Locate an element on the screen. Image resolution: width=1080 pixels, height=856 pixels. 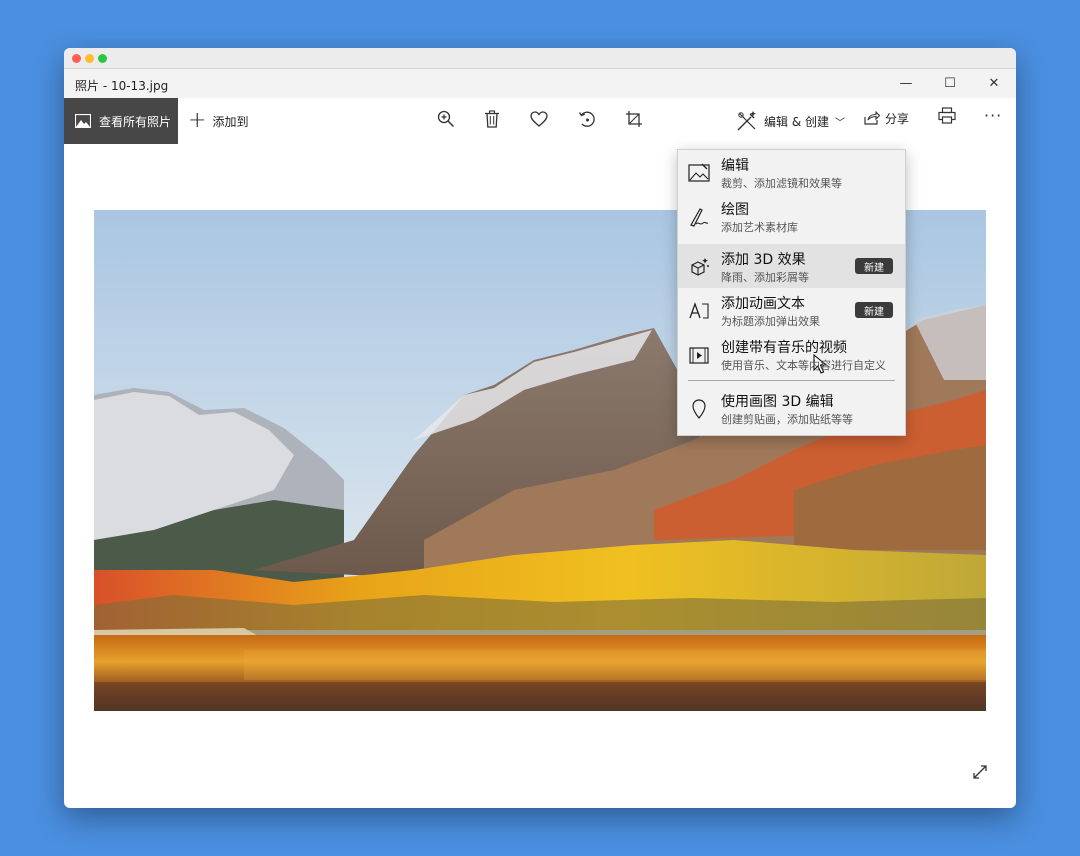
menu-item-title: 使用画图 3D 编辑 is located at coordinates (777, 401).